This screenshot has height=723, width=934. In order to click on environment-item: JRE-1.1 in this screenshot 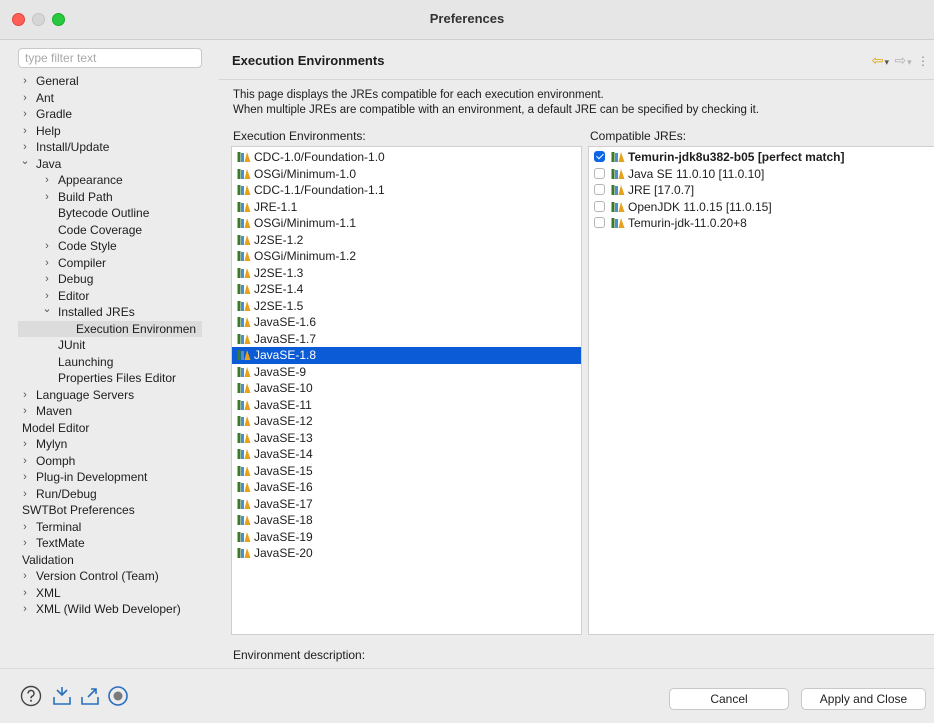, I will do `click(406, 207)`.